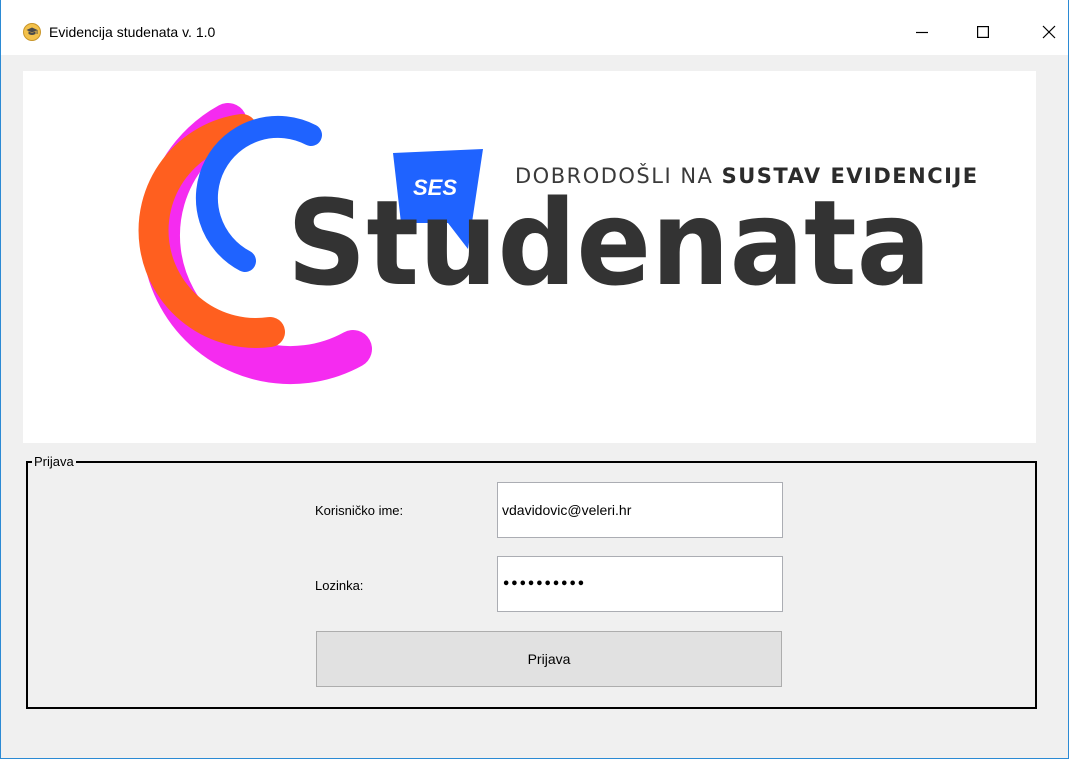  What do you see at coordinates (359, 510) in the screenshot?
I see `username-label: Korisničko ime:` at bounding box center [359, 510].